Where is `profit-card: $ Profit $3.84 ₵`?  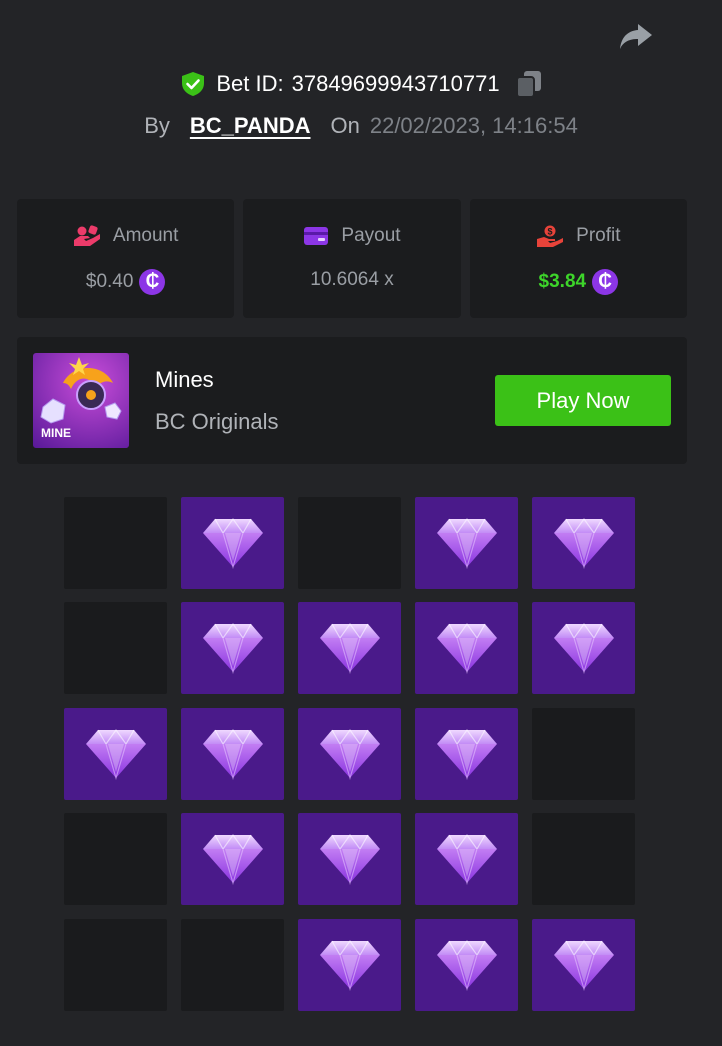 profit-card: $ Profit $3.84 ₵ is located at coordinates (578, 258).